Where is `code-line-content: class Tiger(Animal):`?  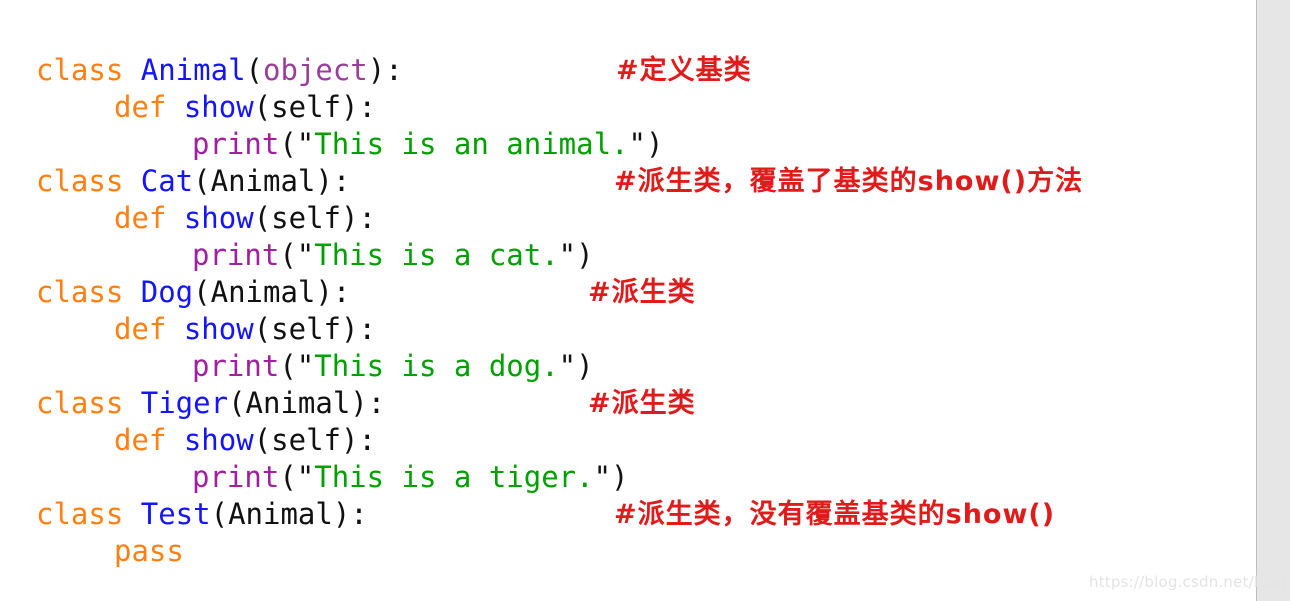
code-line-content: class Tiger(Animal): is located at coordinates (210, 403).